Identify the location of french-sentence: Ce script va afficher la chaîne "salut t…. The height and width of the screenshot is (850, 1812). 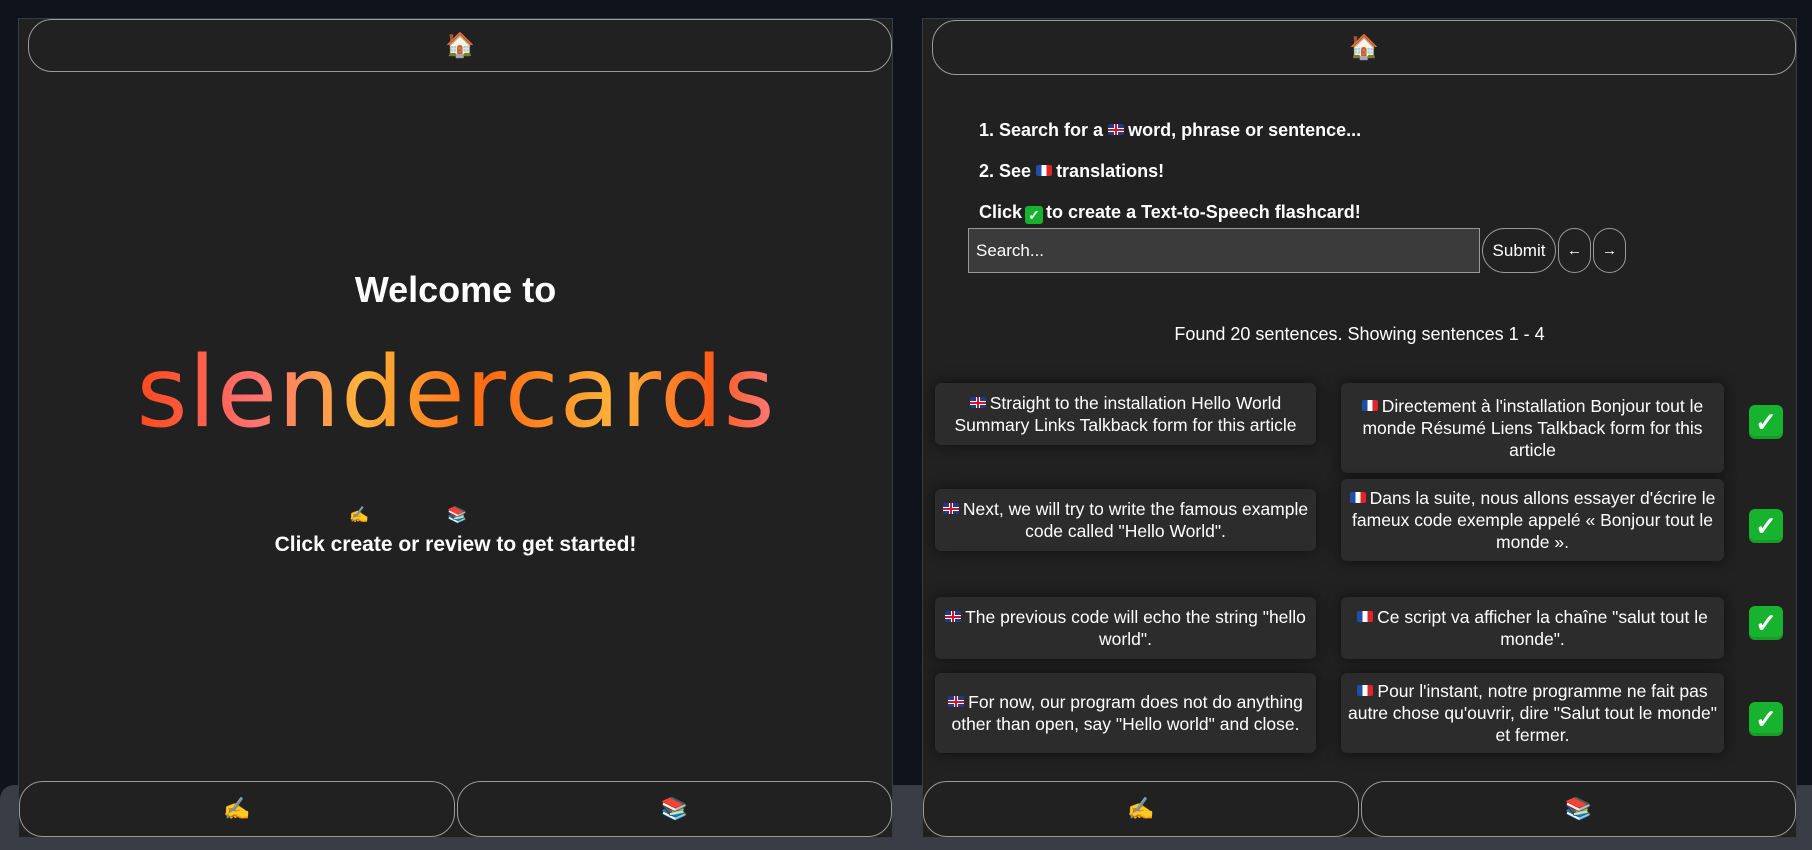
(1542, 628).